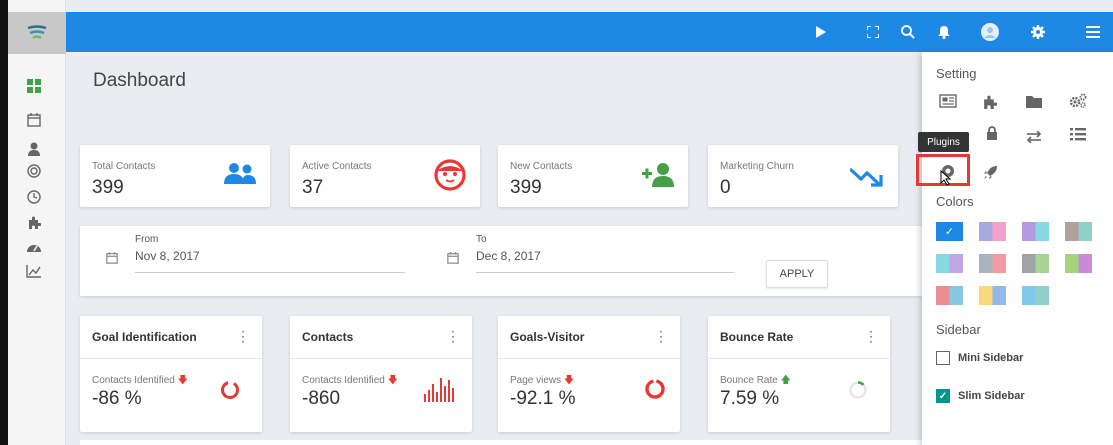 This screenshot has height=445, width=1113. I want to click on date-range-card: From Nov 8, 2017 To Dec 8, 2017 APPLY, so click(501, 261).